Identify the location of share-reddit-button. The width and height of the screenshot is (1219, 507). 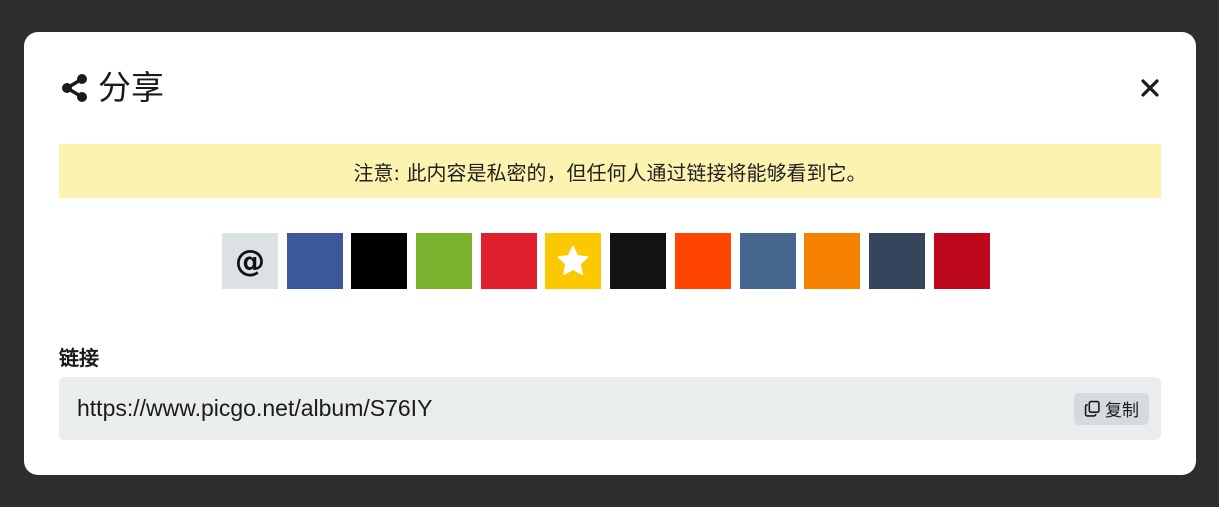
(702, 261).